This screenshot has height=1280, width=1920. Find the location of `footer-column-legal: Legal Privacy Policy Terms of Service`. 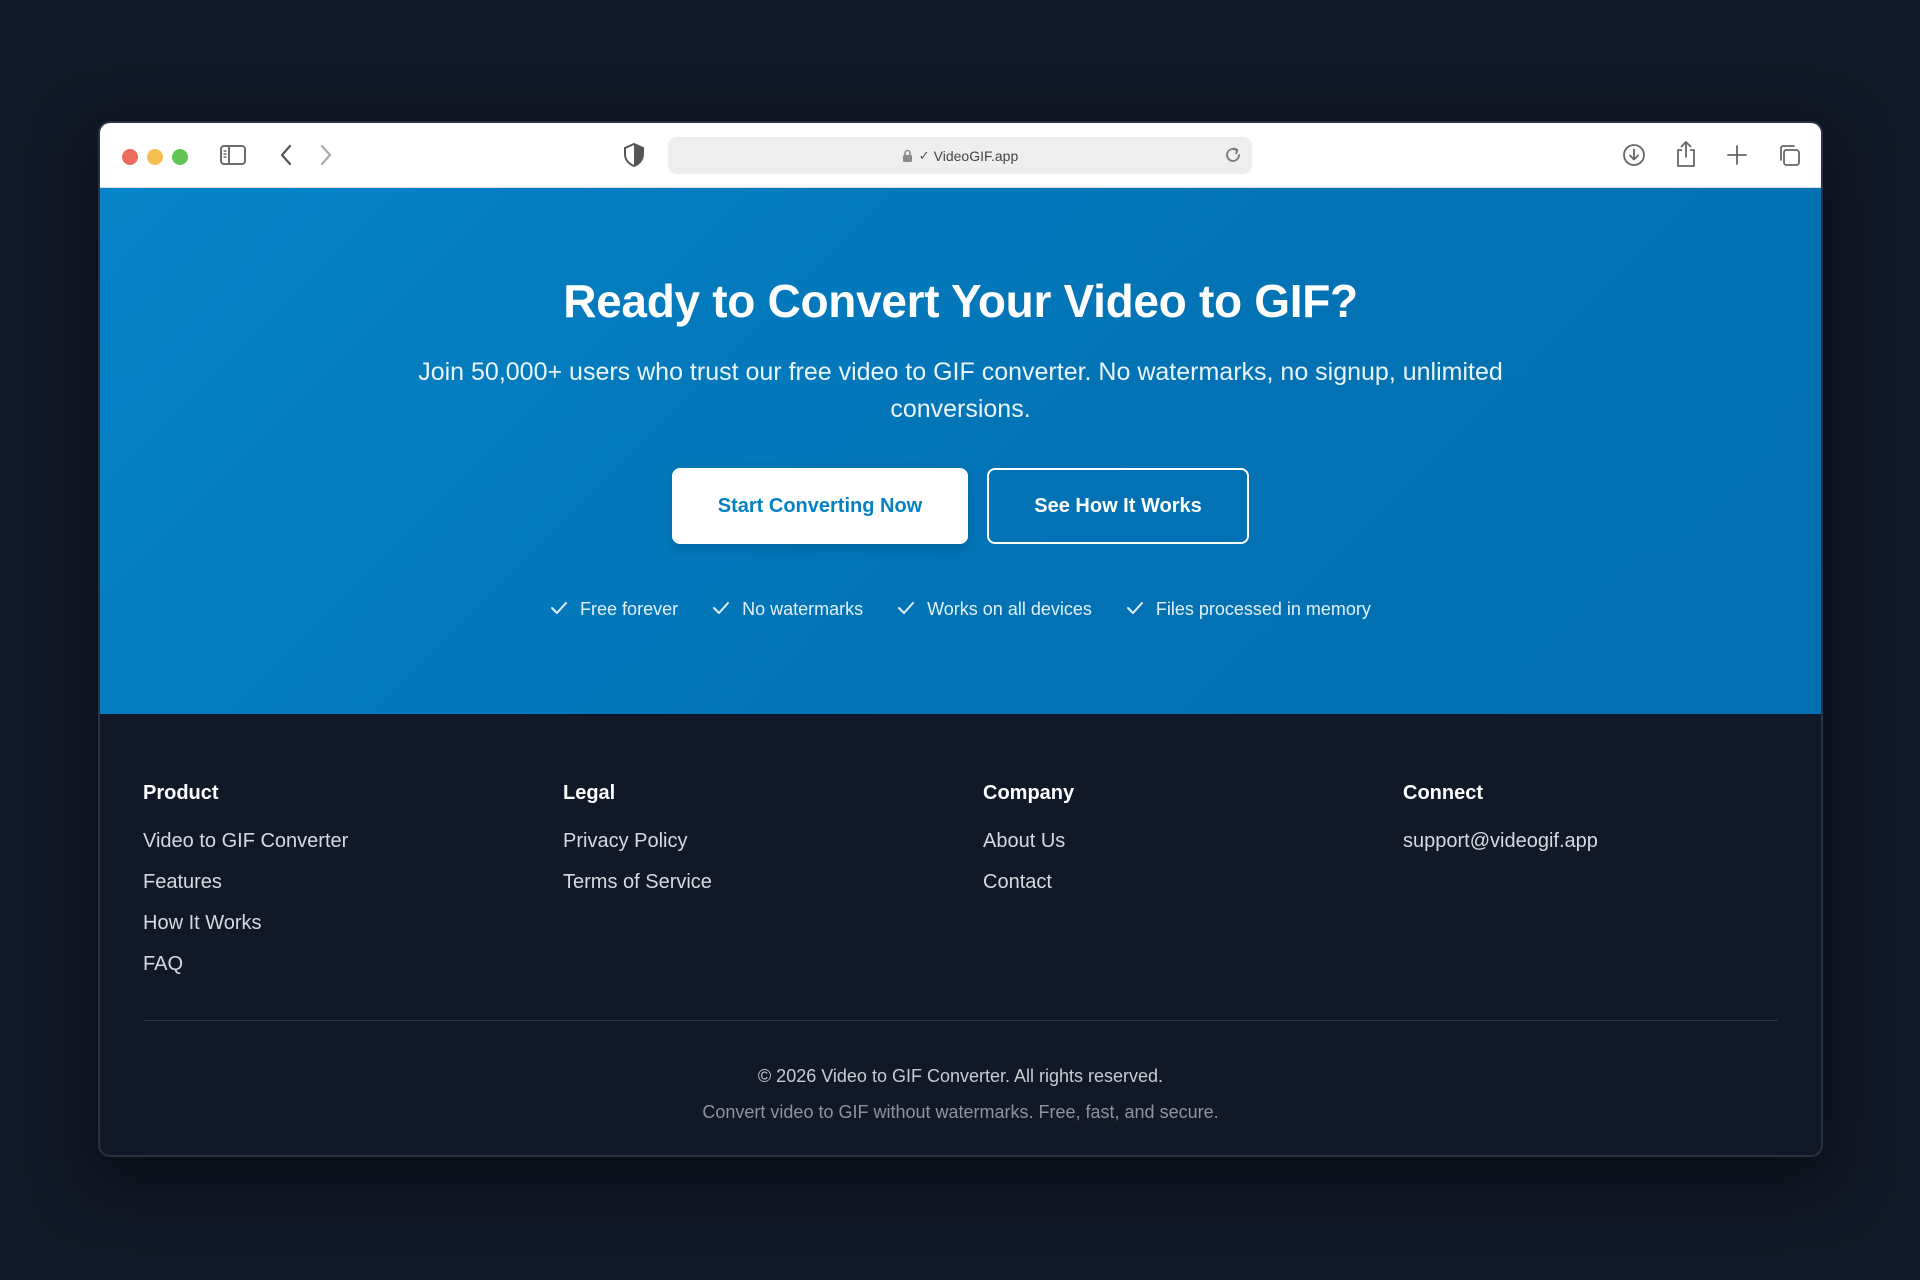

footer-column-legal: Legal Privacy Policy Terms of Service is located at coordinates (763, 846).